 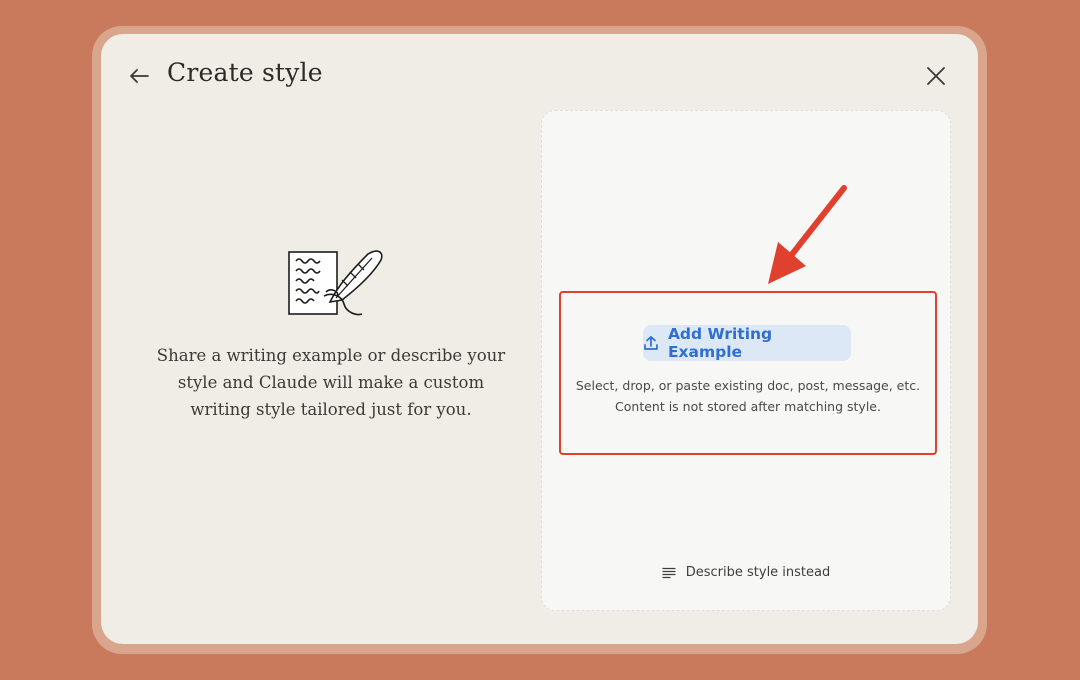 I want to click on close-button, so click(x=936, y=76).